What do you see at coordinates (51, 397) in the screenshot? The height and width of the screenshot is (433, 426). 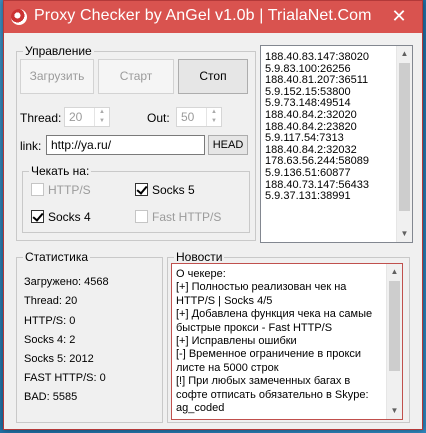 I see `stat-bad: BAD: 5585` at bounding box center [51, 397].